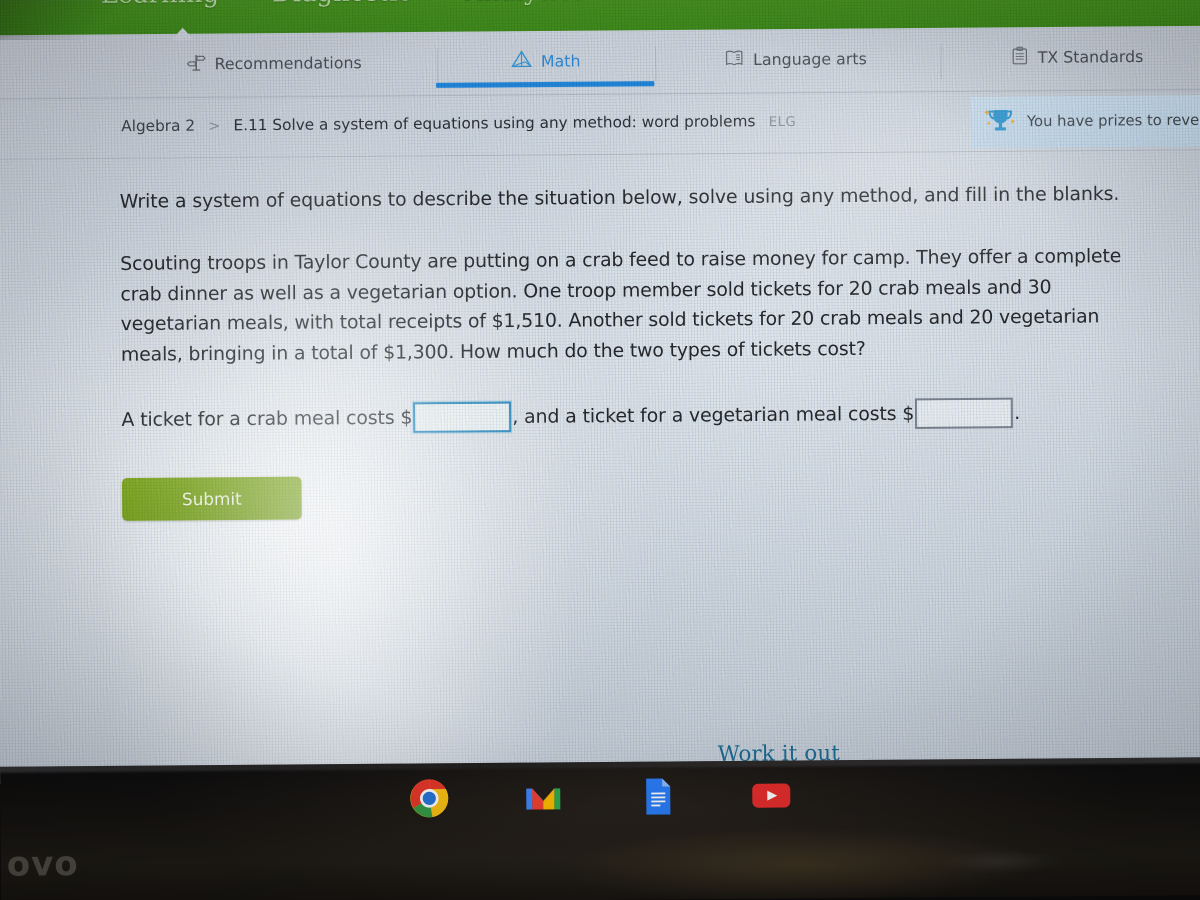 This screenshot has width=1200, height=900. I want to click on chrome-icon, so click(429, 798).